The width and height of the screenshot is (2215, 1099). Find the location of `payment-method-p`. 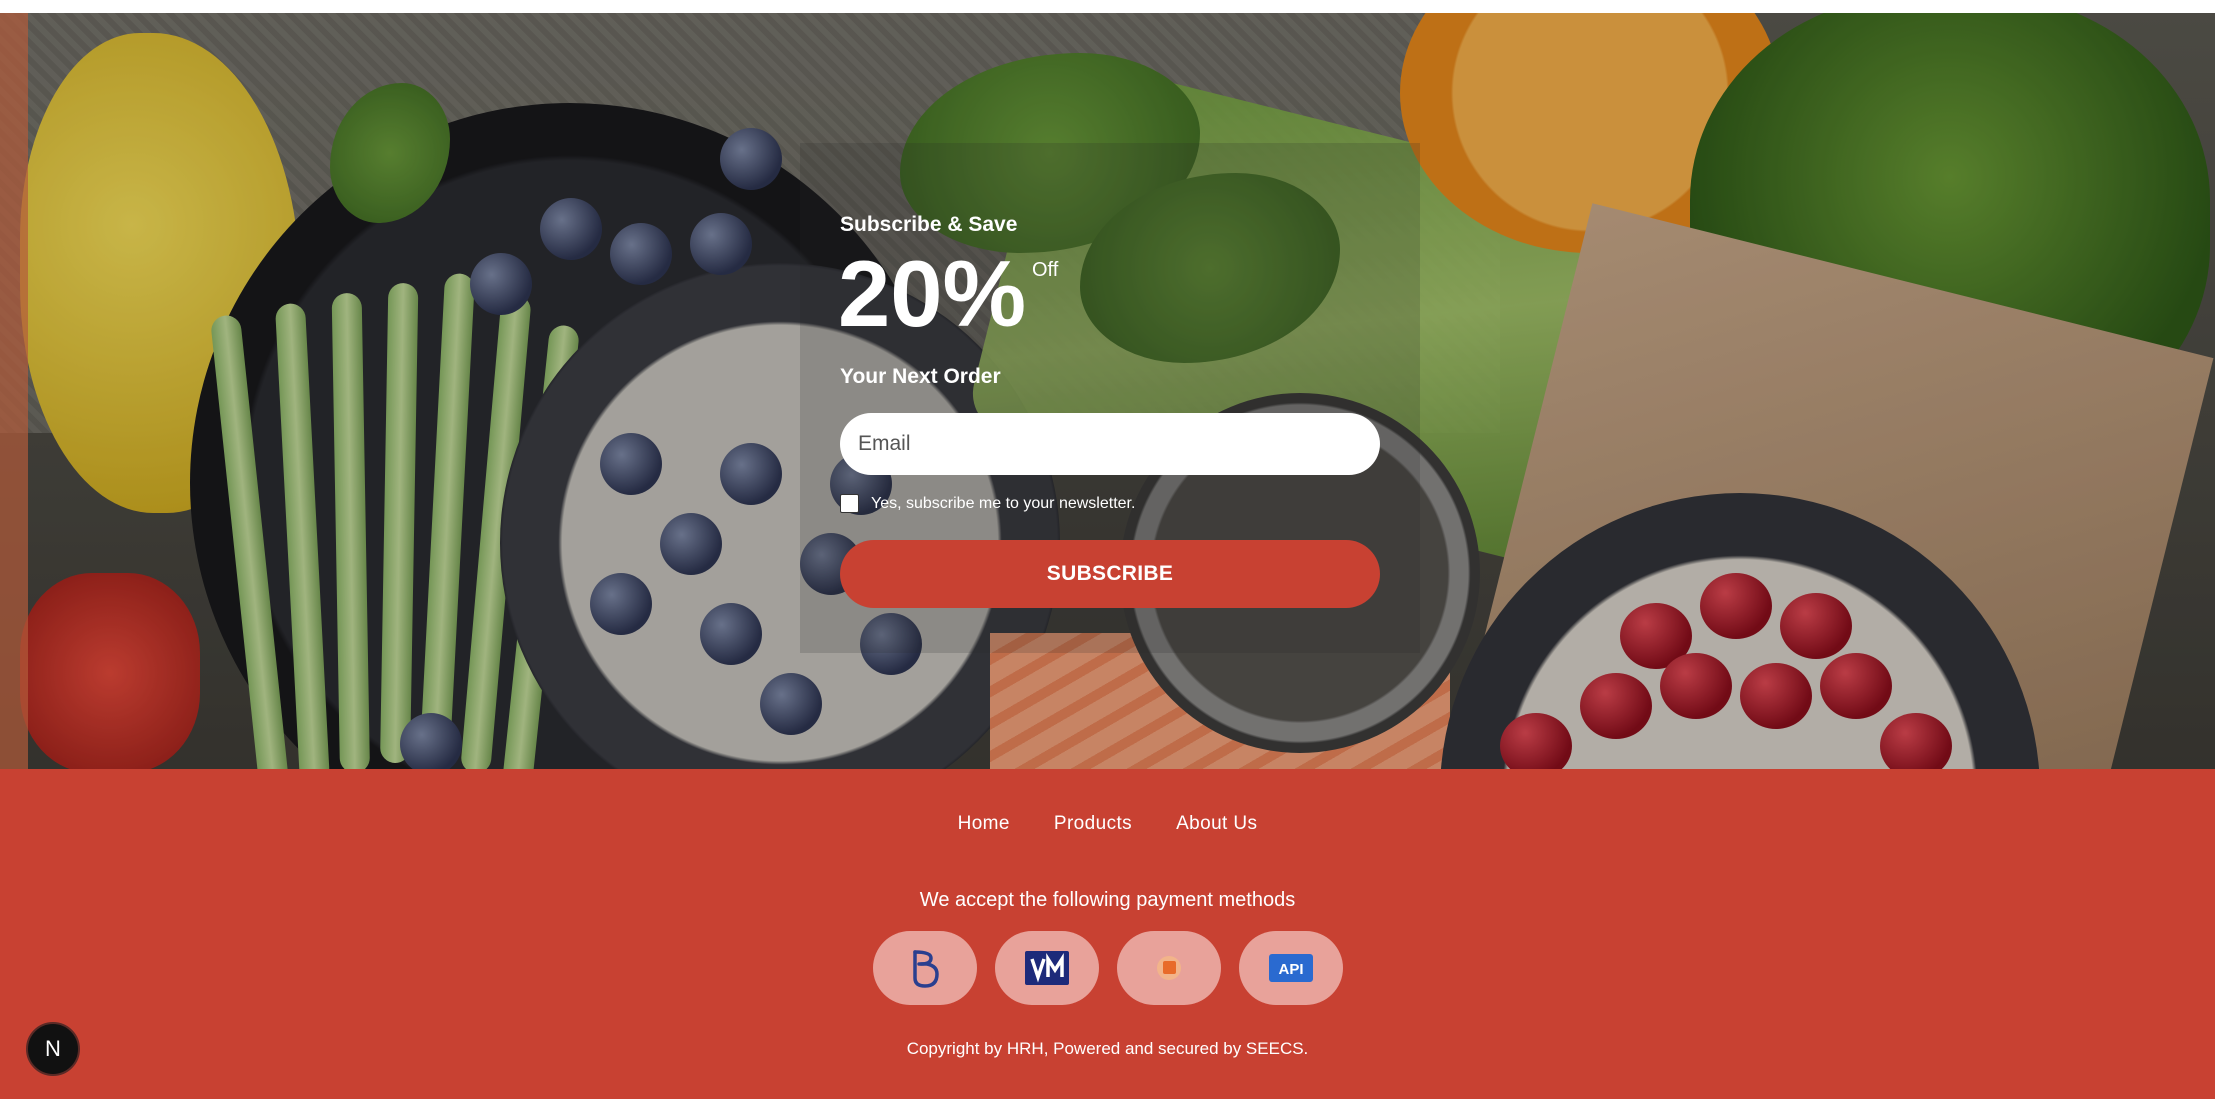

payment-method-p is located at coordinates (924, 968).